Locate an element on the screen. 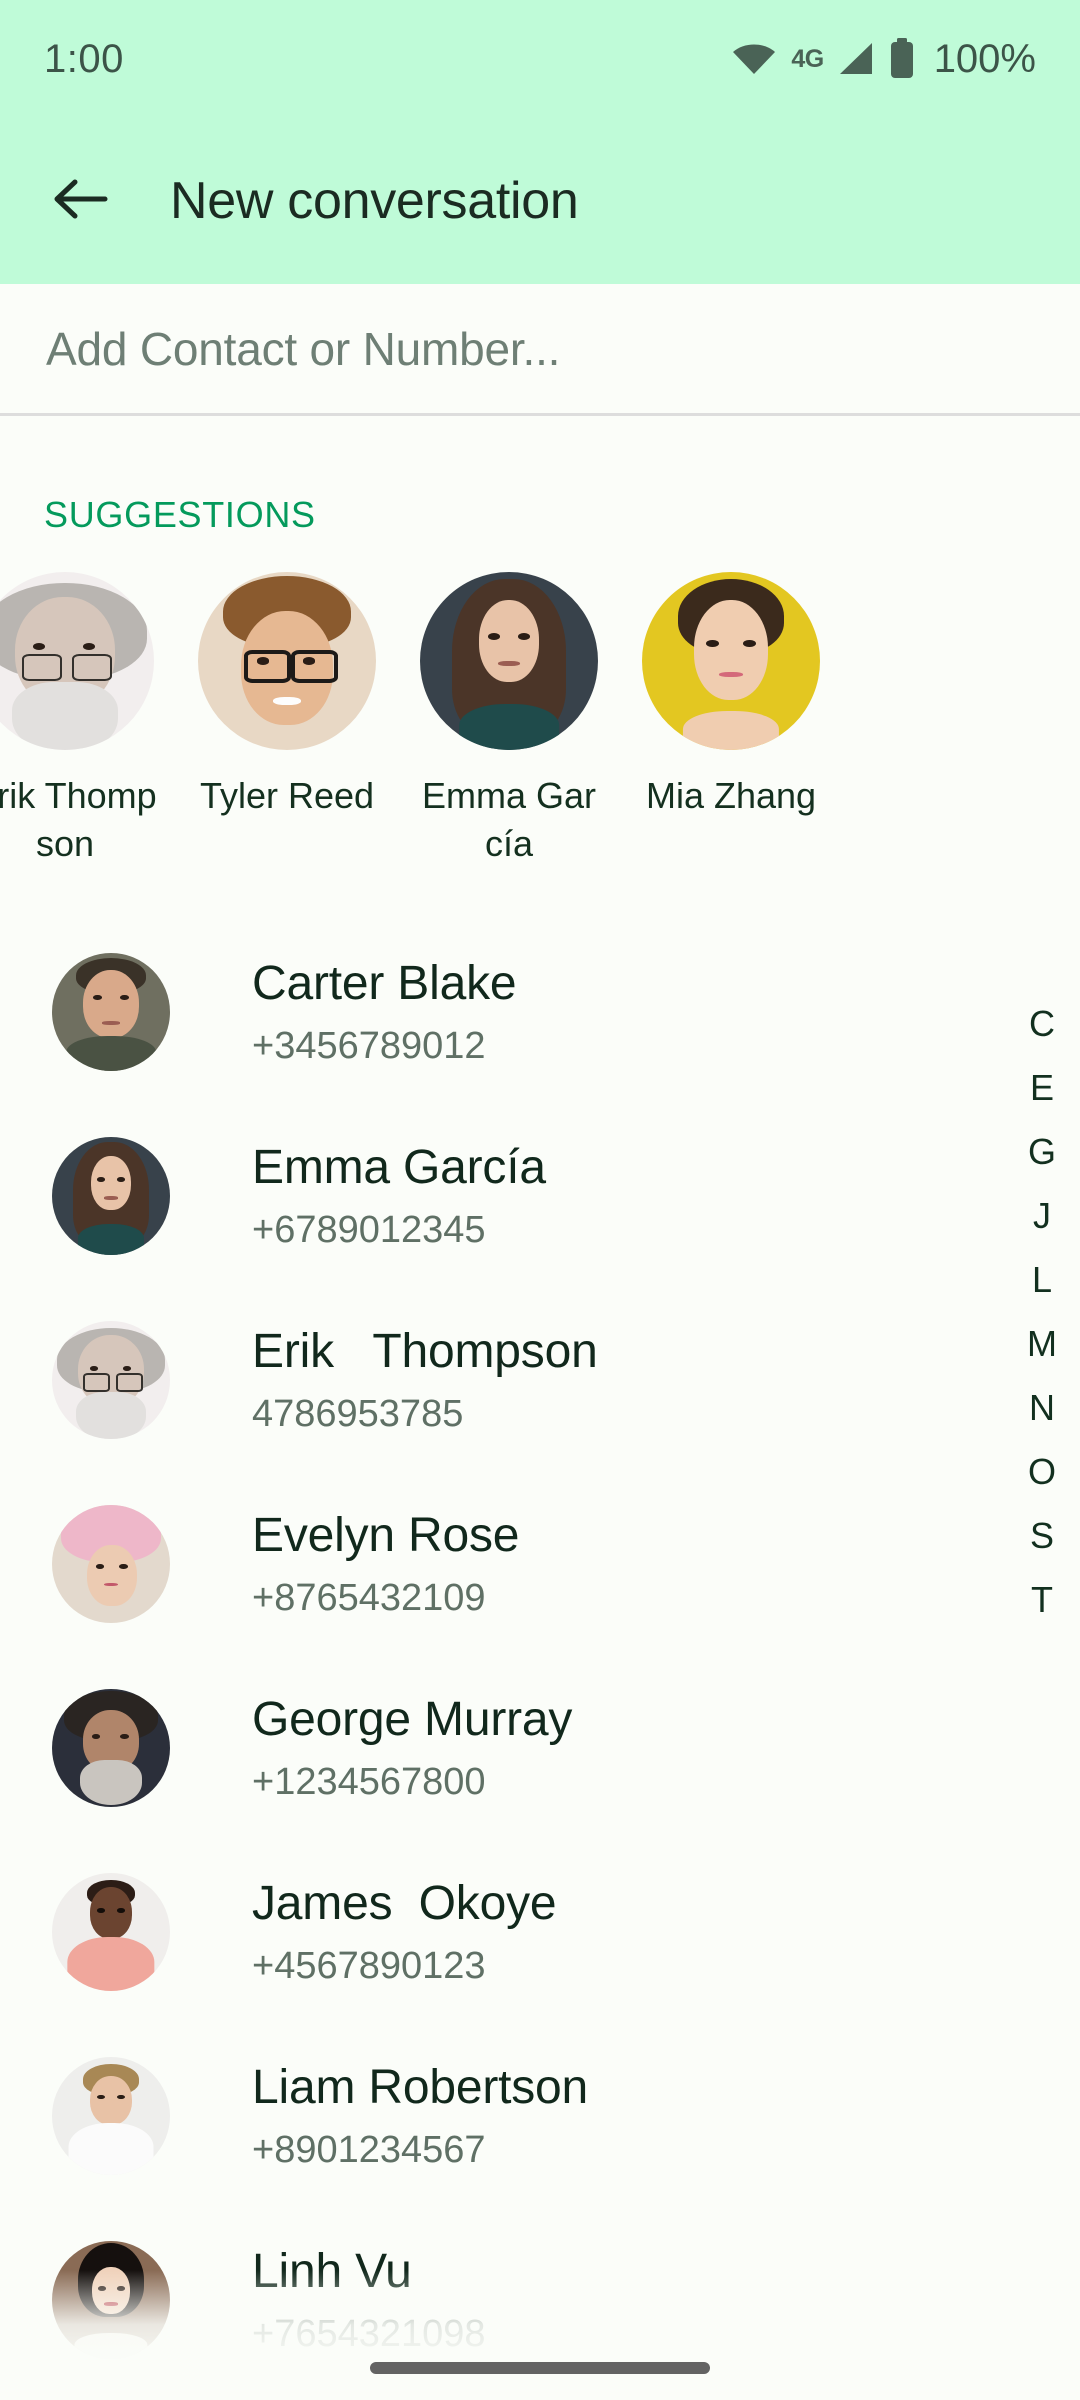  suggestion-item: Mia Zhang is located at coordinates (731, 720).